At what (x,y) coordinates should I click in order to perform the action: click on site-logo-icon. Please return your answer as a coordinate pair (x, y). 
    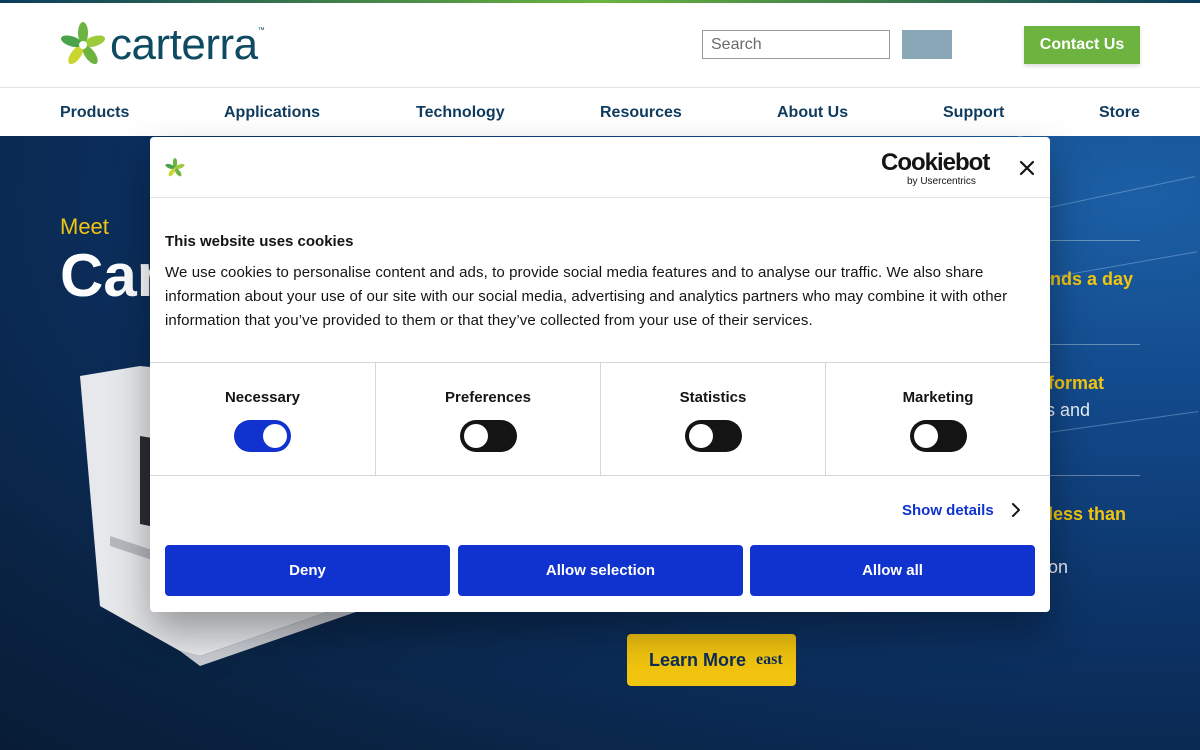
    Looking at the image, I should click on (175, 167).